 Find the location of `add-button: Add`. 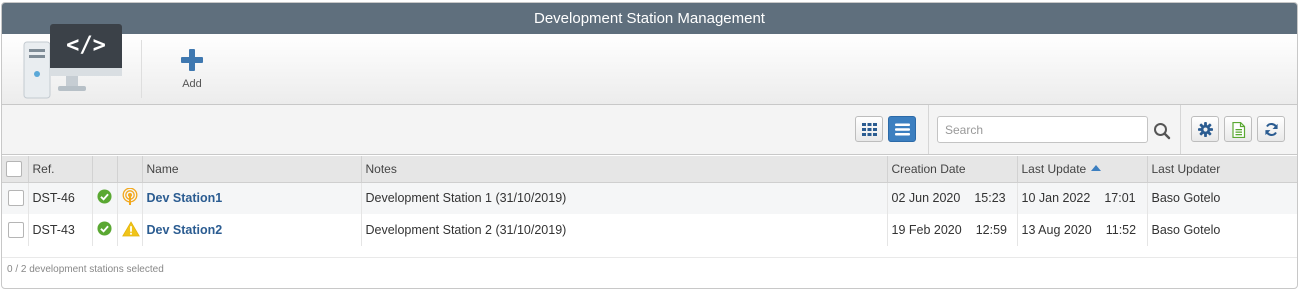

add-button: Add is located at coordinates (192, 70).